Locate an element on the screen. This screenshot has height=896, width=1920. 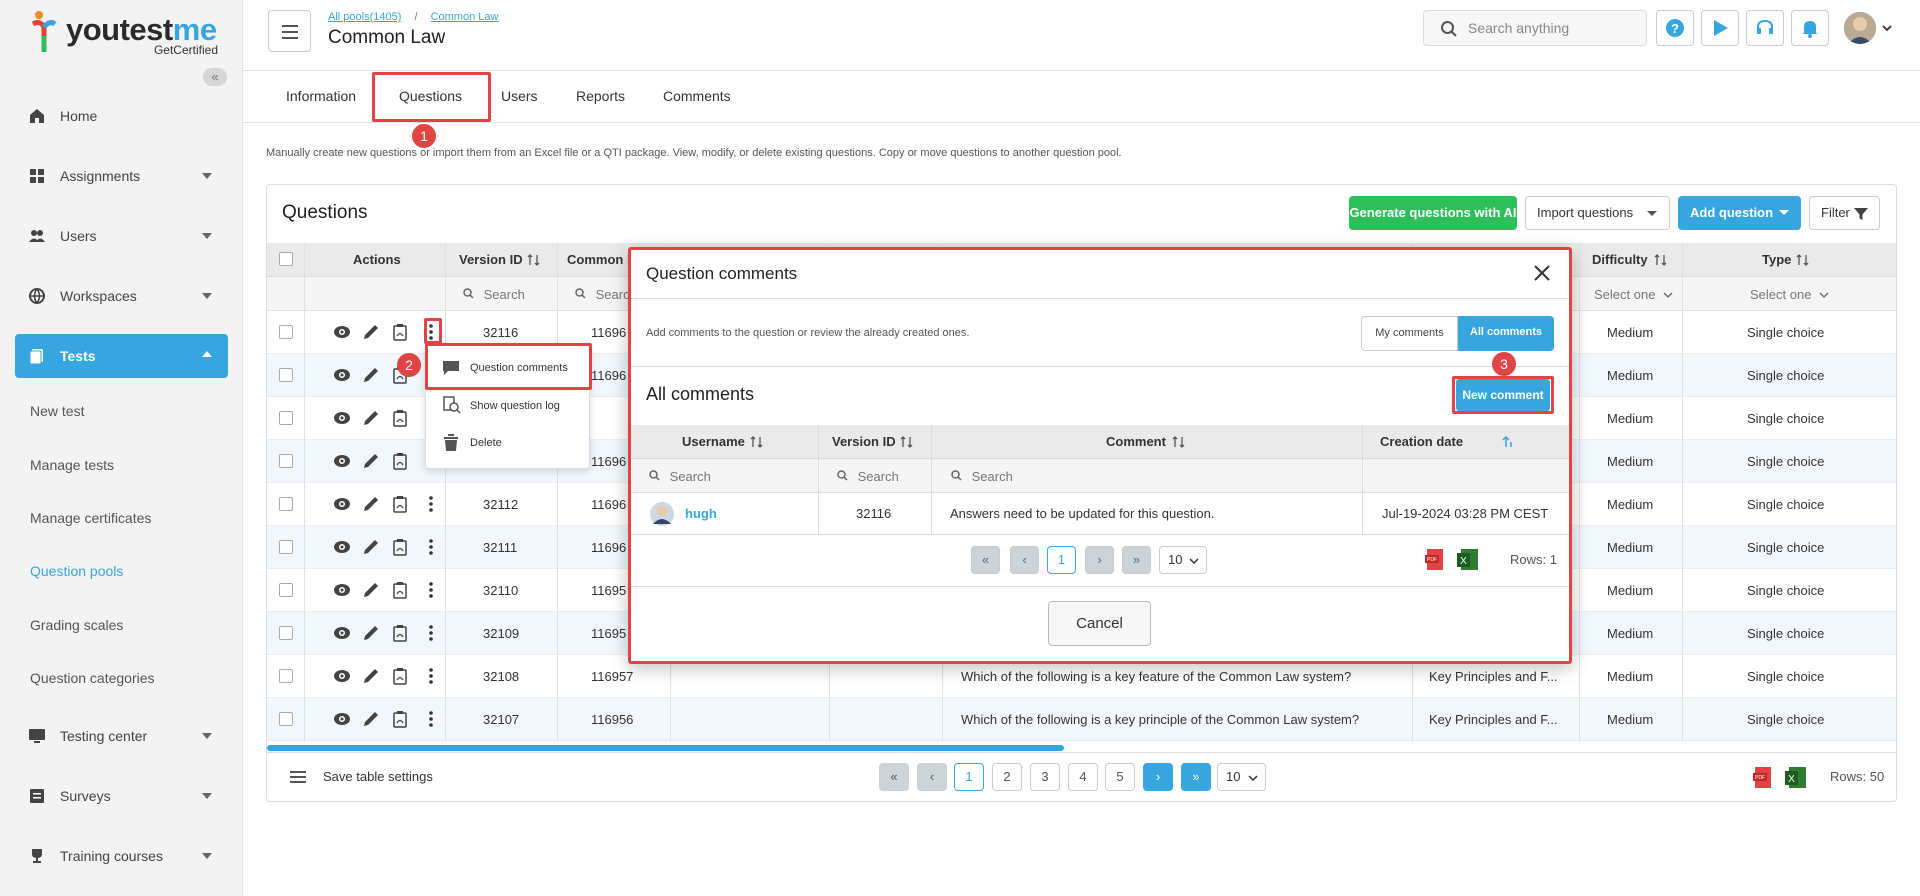
comments-last-page-button: » is located at coordinates (1136, 560).